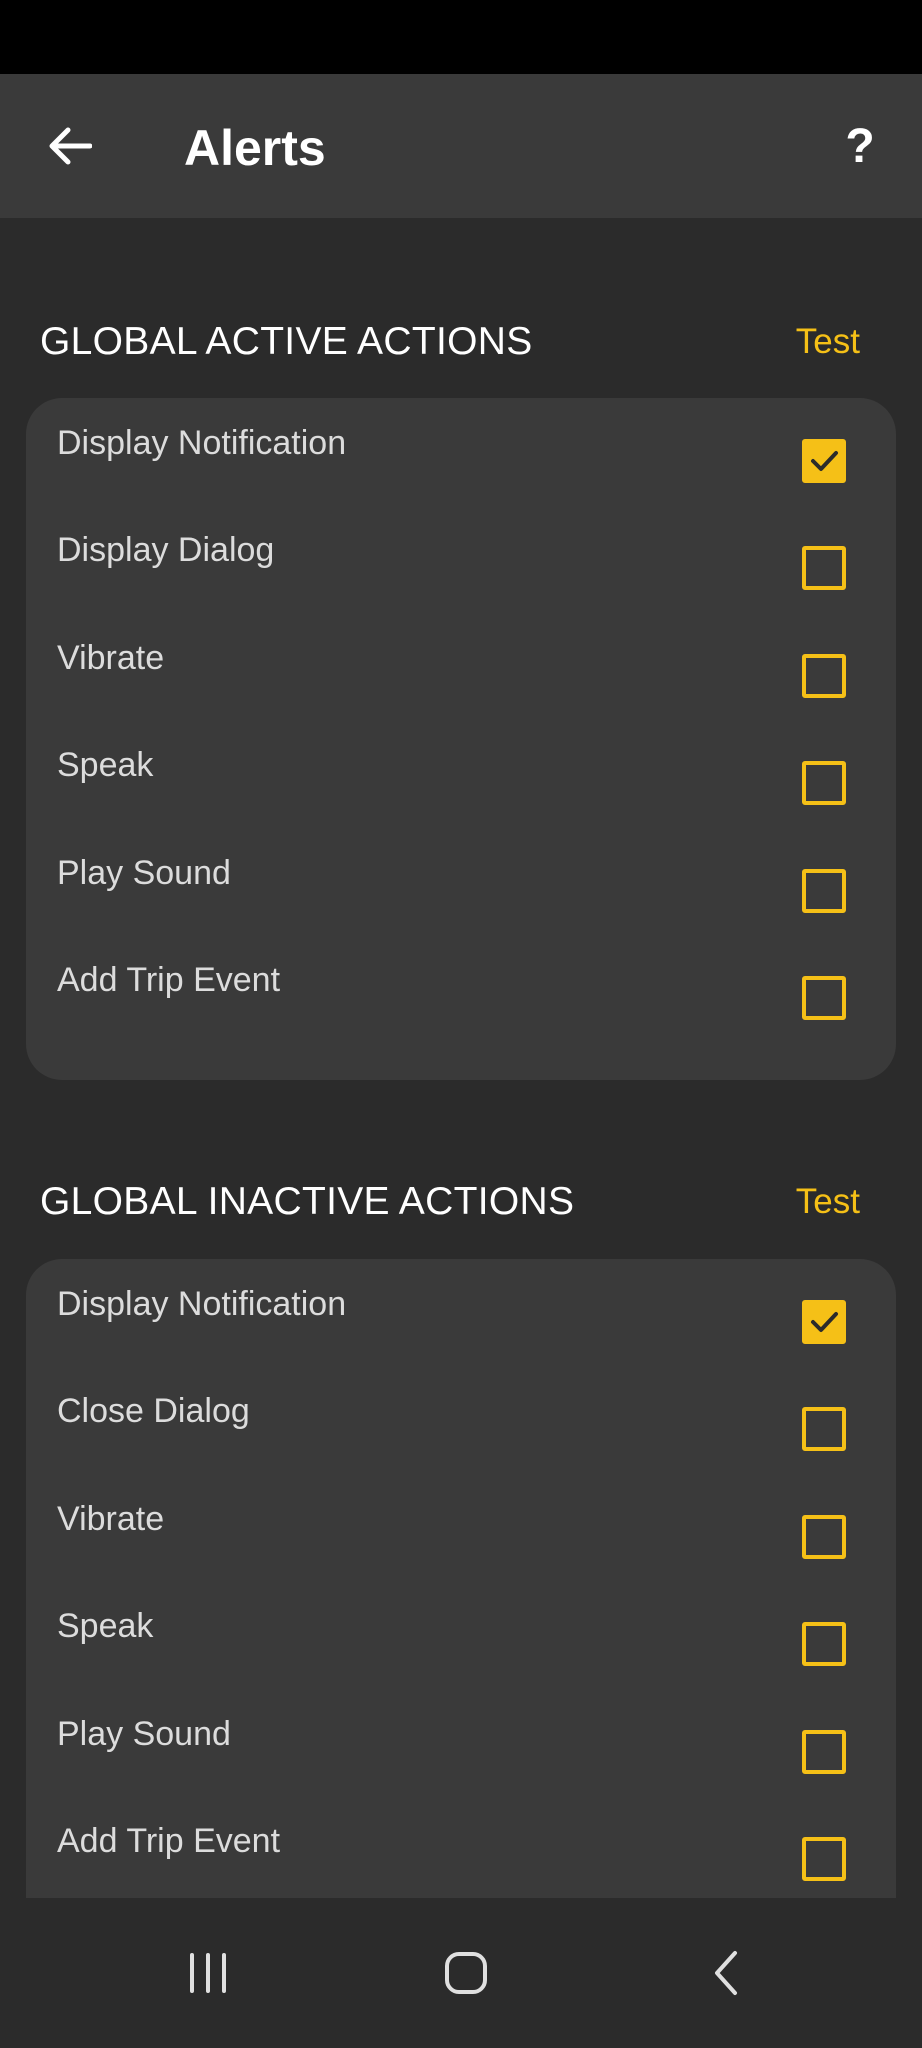  Describe the element at coordinates (307, 1201) in the screenshot. I see `section-title: GLOBAL INACTIVE ACTIONS` at that location.